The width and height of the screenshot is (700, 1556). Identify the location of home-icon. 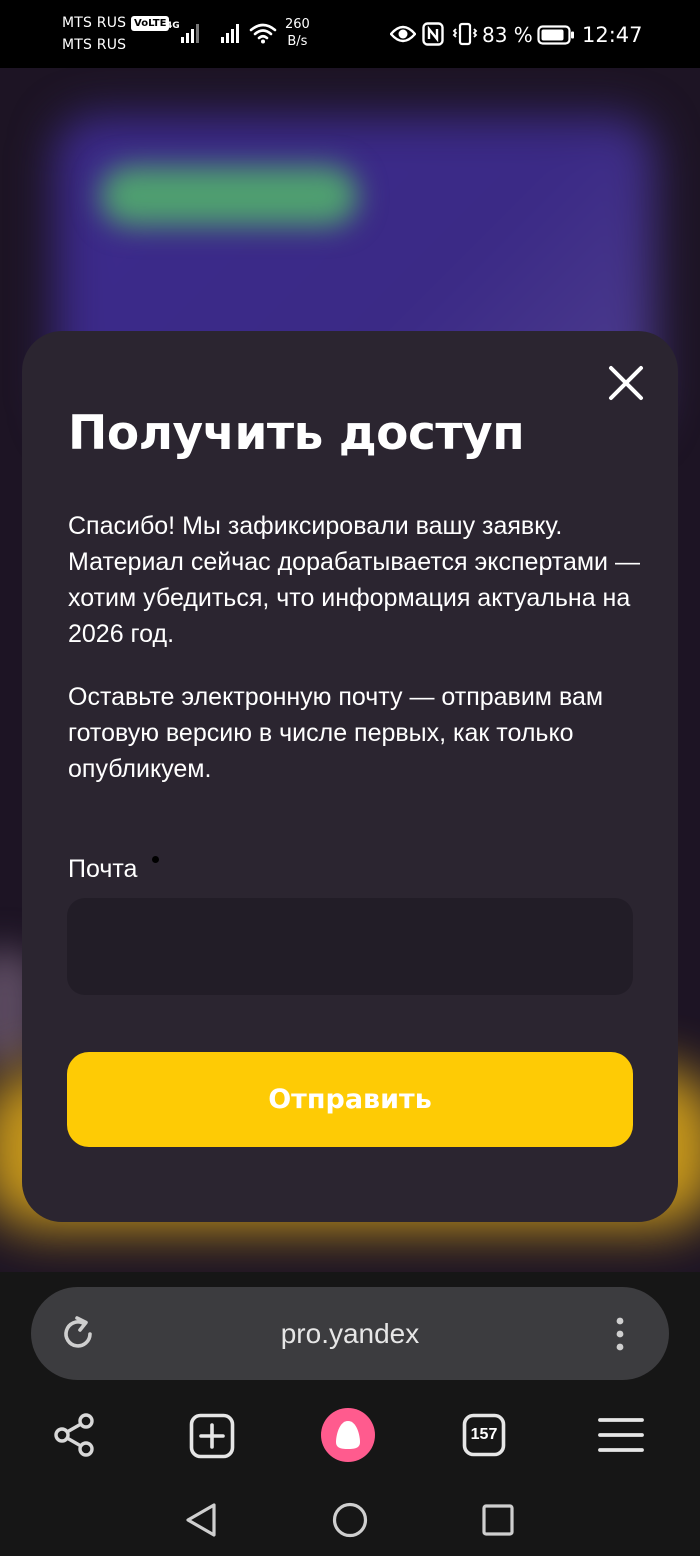
(350, 1520).